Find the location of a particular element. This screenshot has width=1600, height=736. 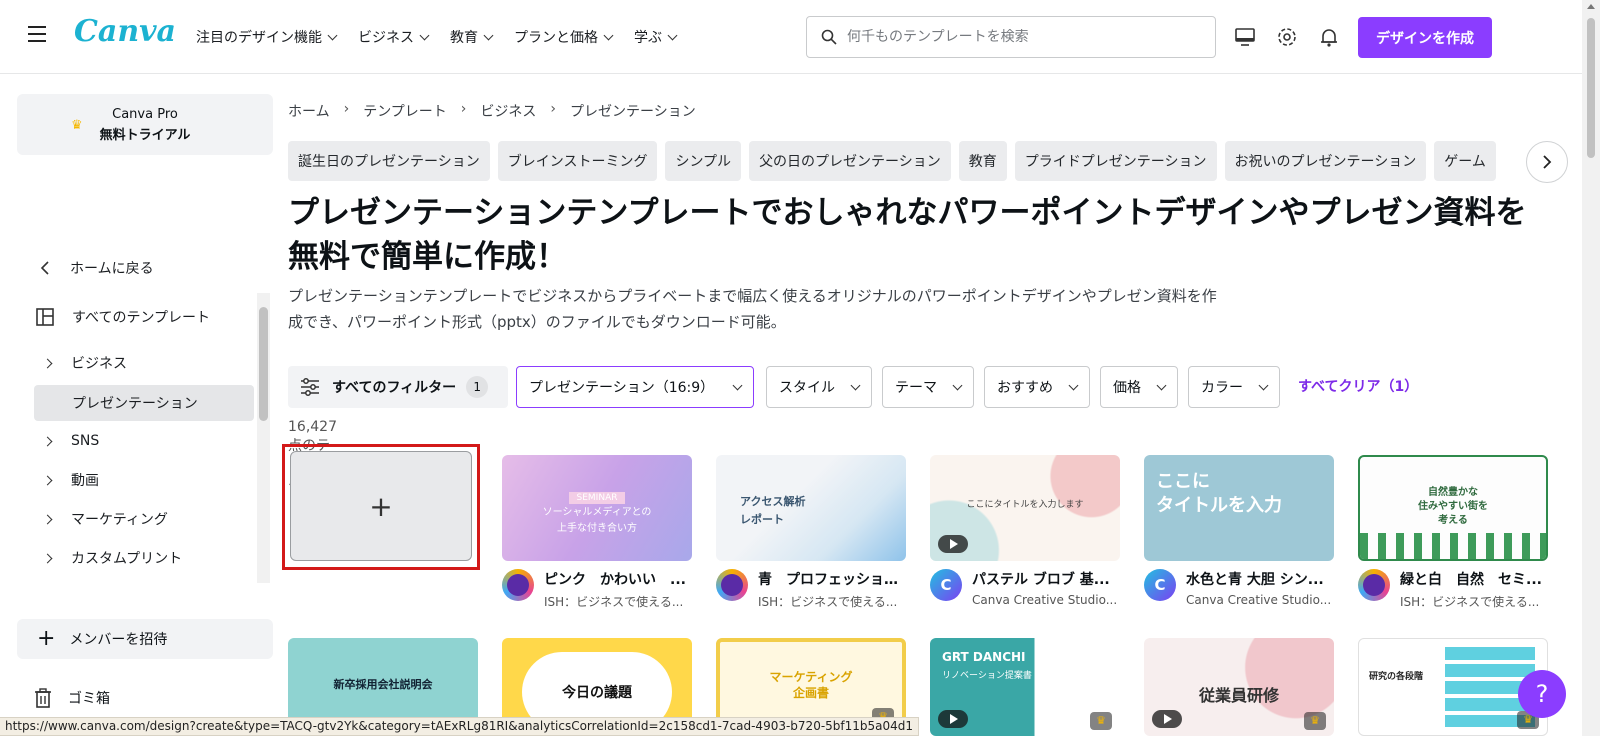

bell-icon is located at coordinates (1329, 37).